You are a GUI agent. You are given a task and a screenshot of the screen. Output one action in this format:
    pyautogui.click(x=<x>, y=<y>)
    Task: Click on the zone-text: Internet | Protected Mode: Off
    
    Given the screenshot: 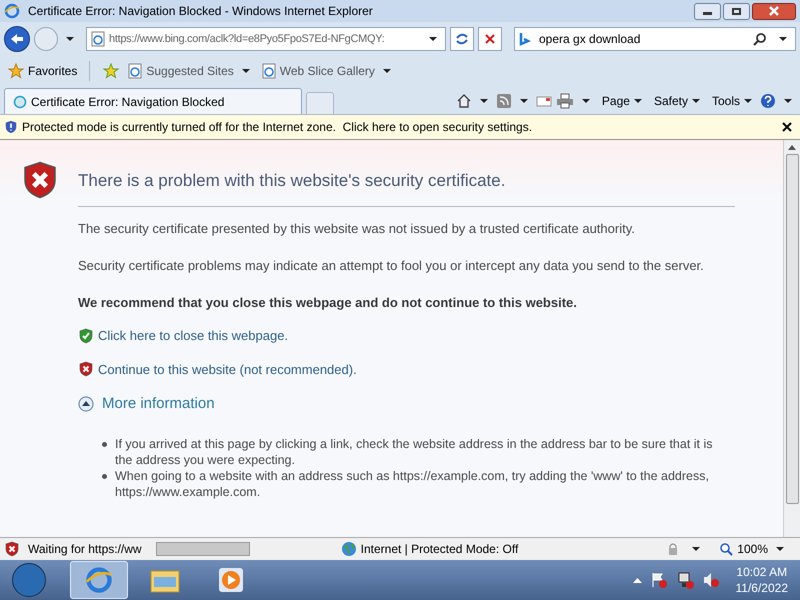 What is the action you would take?
    pyautogui.click(x=439, y=549)
    